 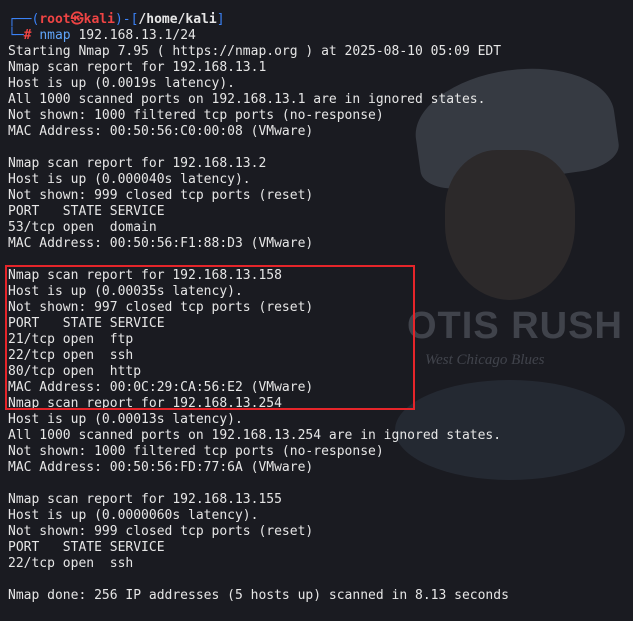 What do you see at coordinates (126, 19) in the screenshot?
I see `prompt-mid: )-[` at bounding box center [126, 19].